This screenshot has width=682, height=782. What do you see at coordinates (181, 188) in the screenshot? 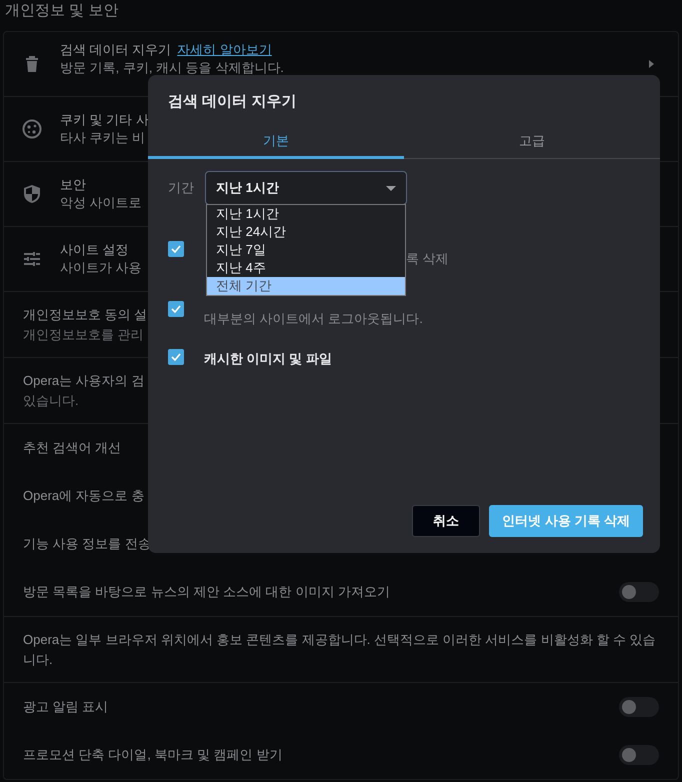
I see `period-label: 기간` at bounding box center [181, 188].